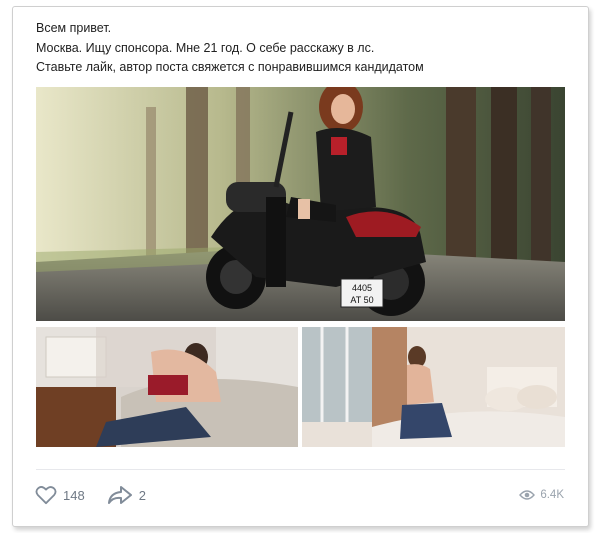 Image resolution: width=600 pixels, height=533 pixels. I want to click on heart-icon, so click(46, 495).